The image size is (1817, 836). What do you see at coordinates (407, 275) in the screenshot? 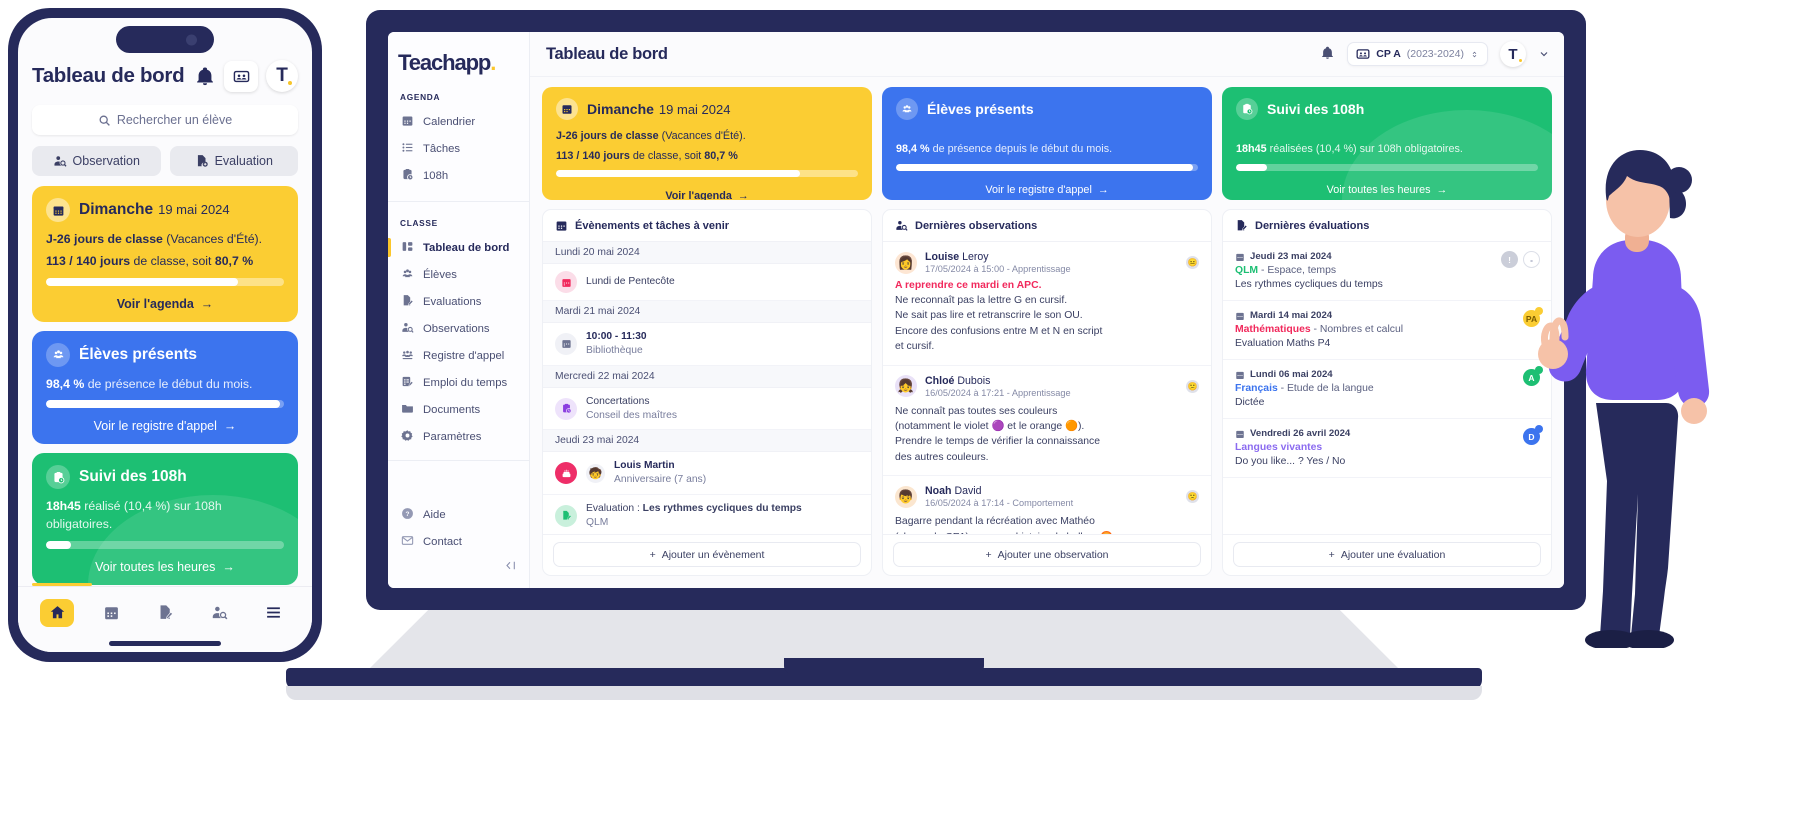
I see `students-icon` at bounding box center [407, 275].